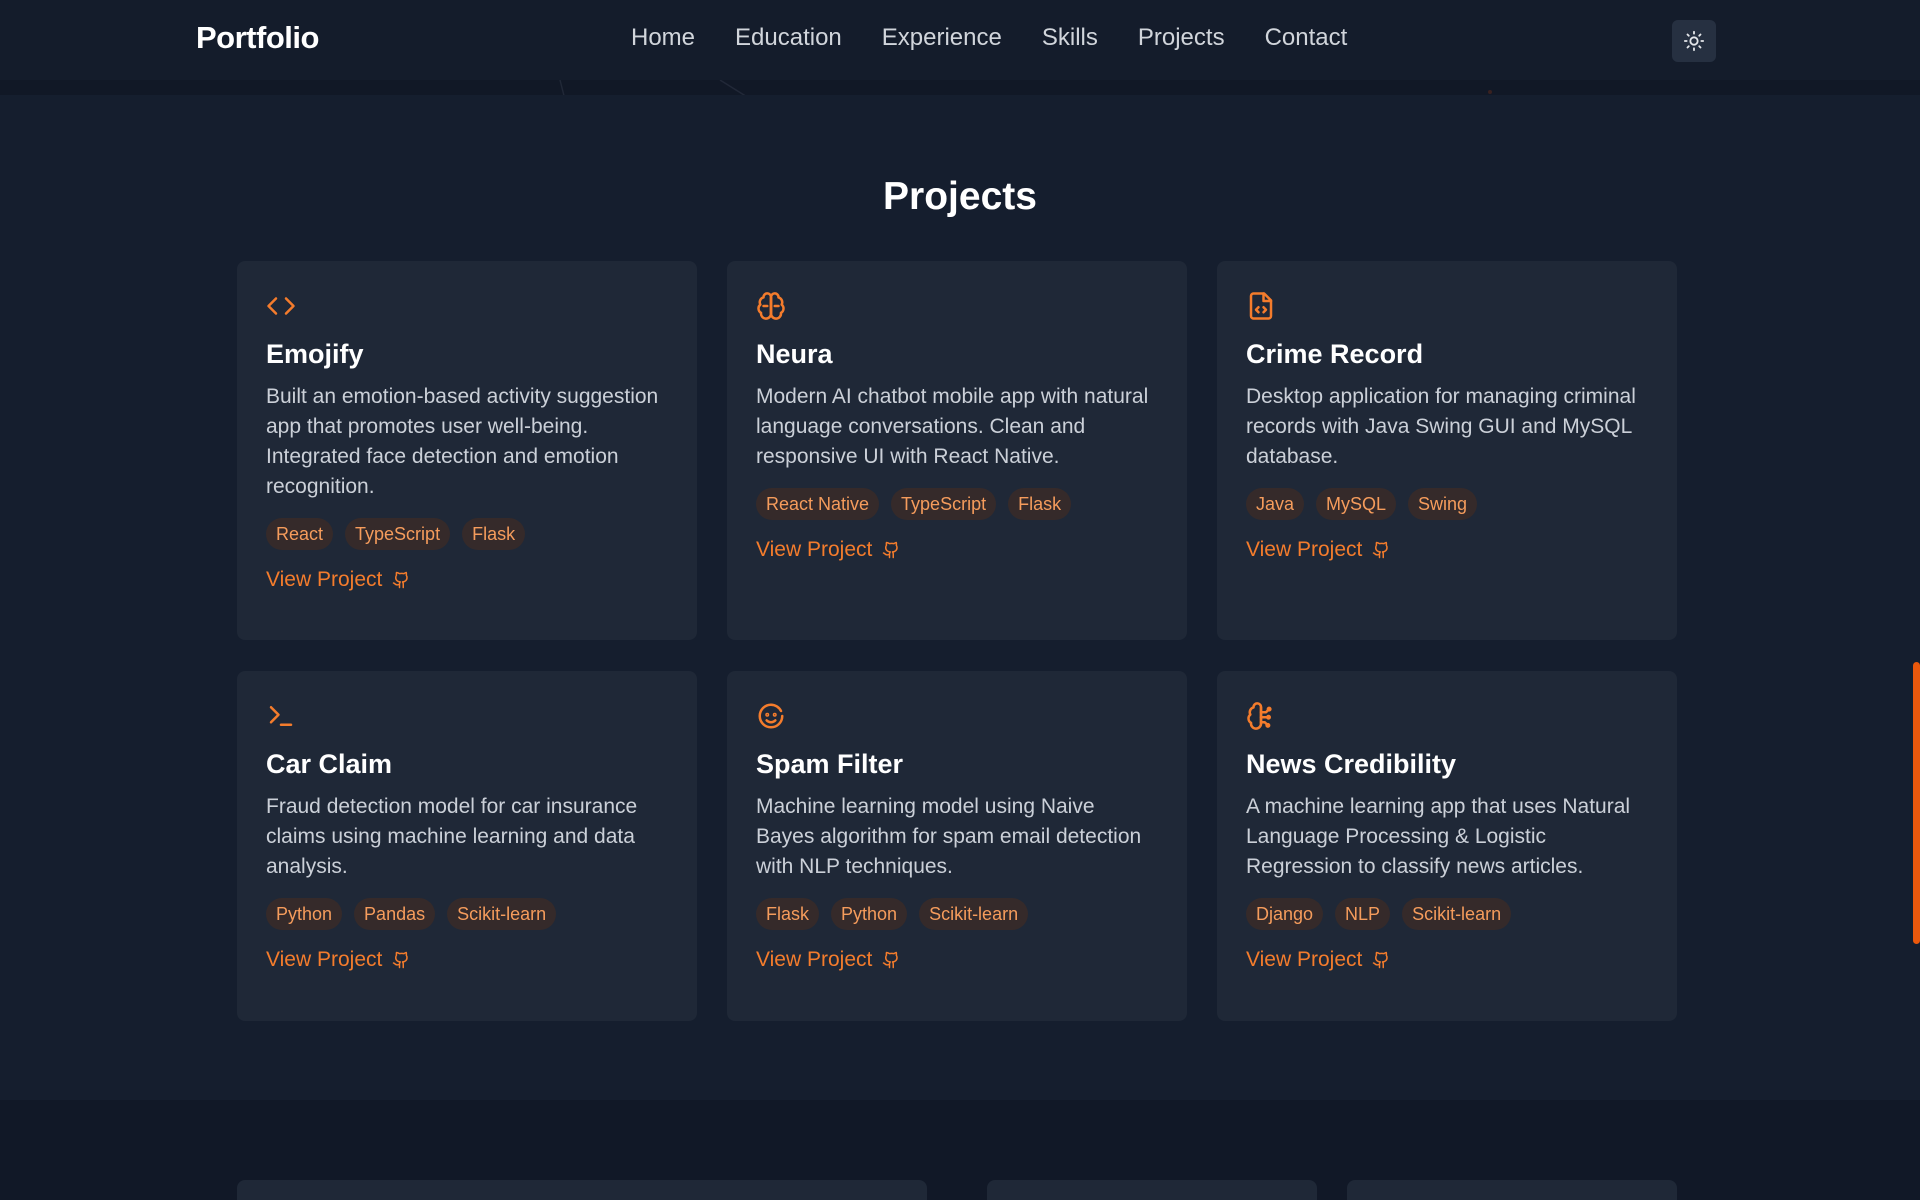  Describe the element at coordinates (663, 38) in the screenshot. I see `nav-link-home: Home` at that location.